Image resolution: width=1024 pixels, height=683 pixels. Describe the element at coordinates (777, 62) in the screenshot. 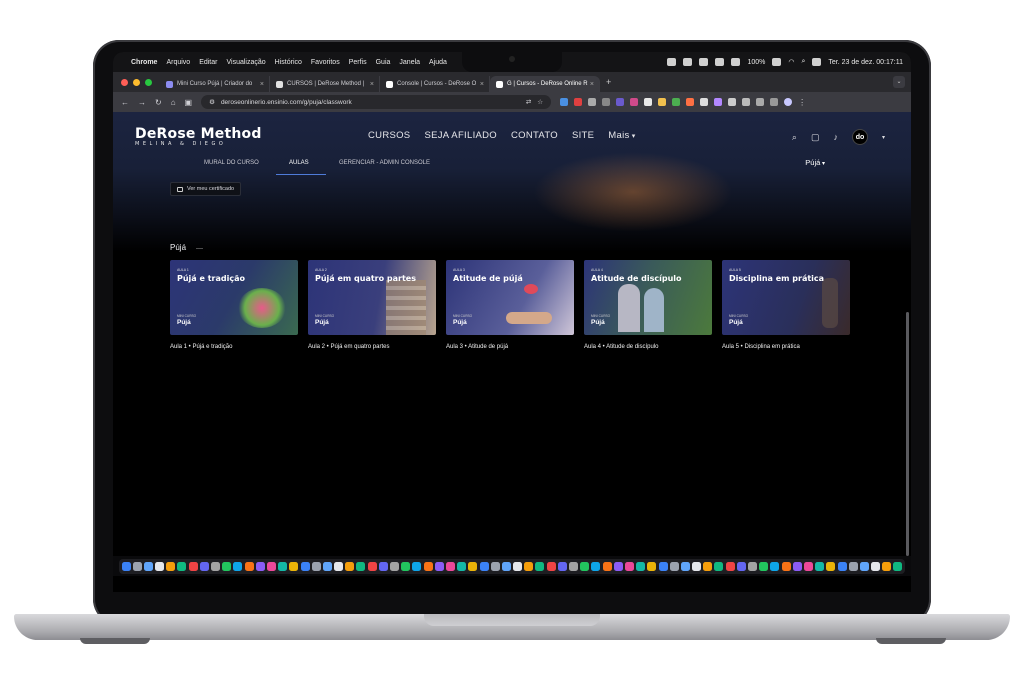

I see `battery-icon` at that location.